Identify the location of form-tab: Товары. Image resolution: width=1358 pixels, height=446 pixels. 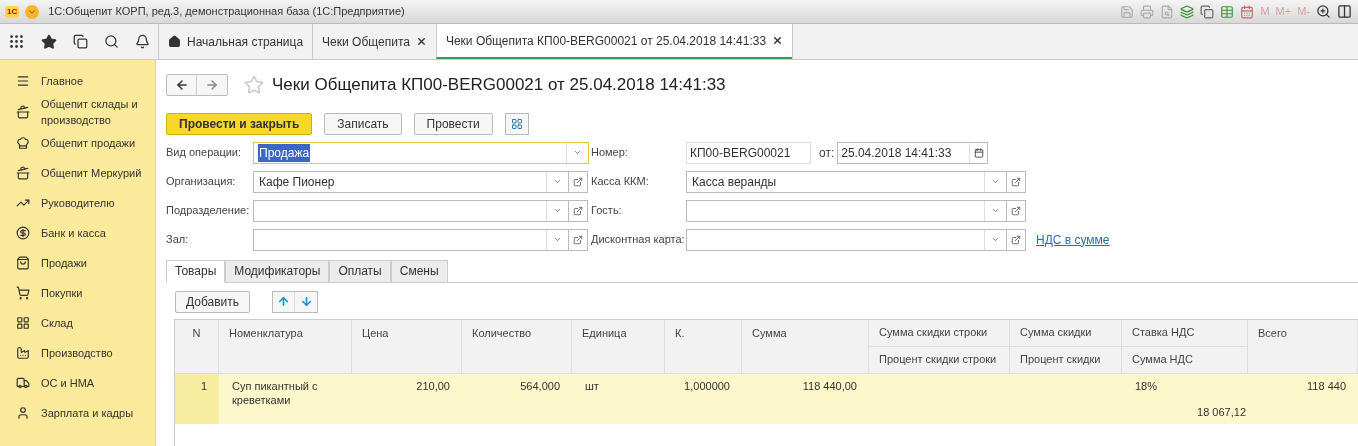
(196, 271).